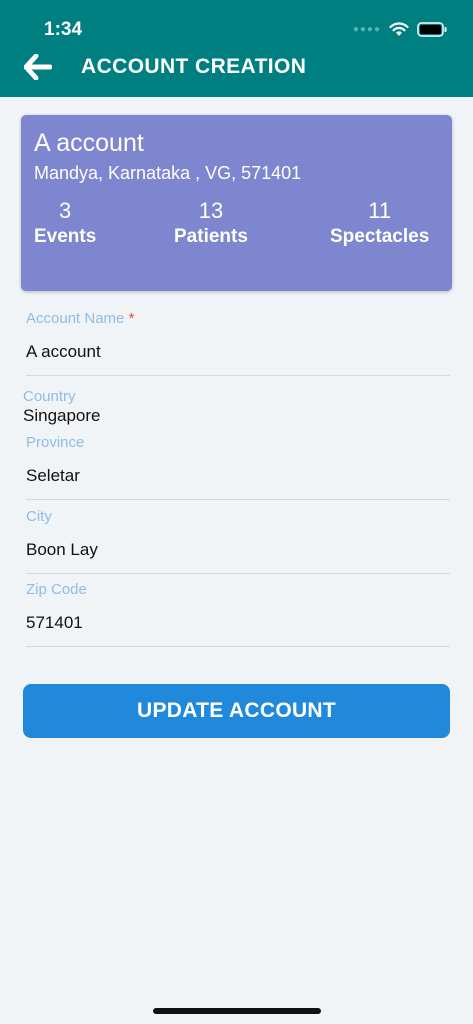 Image resolution: width=473 pixels, height=1024 pixels. I want to click on zip-code-field: Zip Code 571401, so click(238, 614).